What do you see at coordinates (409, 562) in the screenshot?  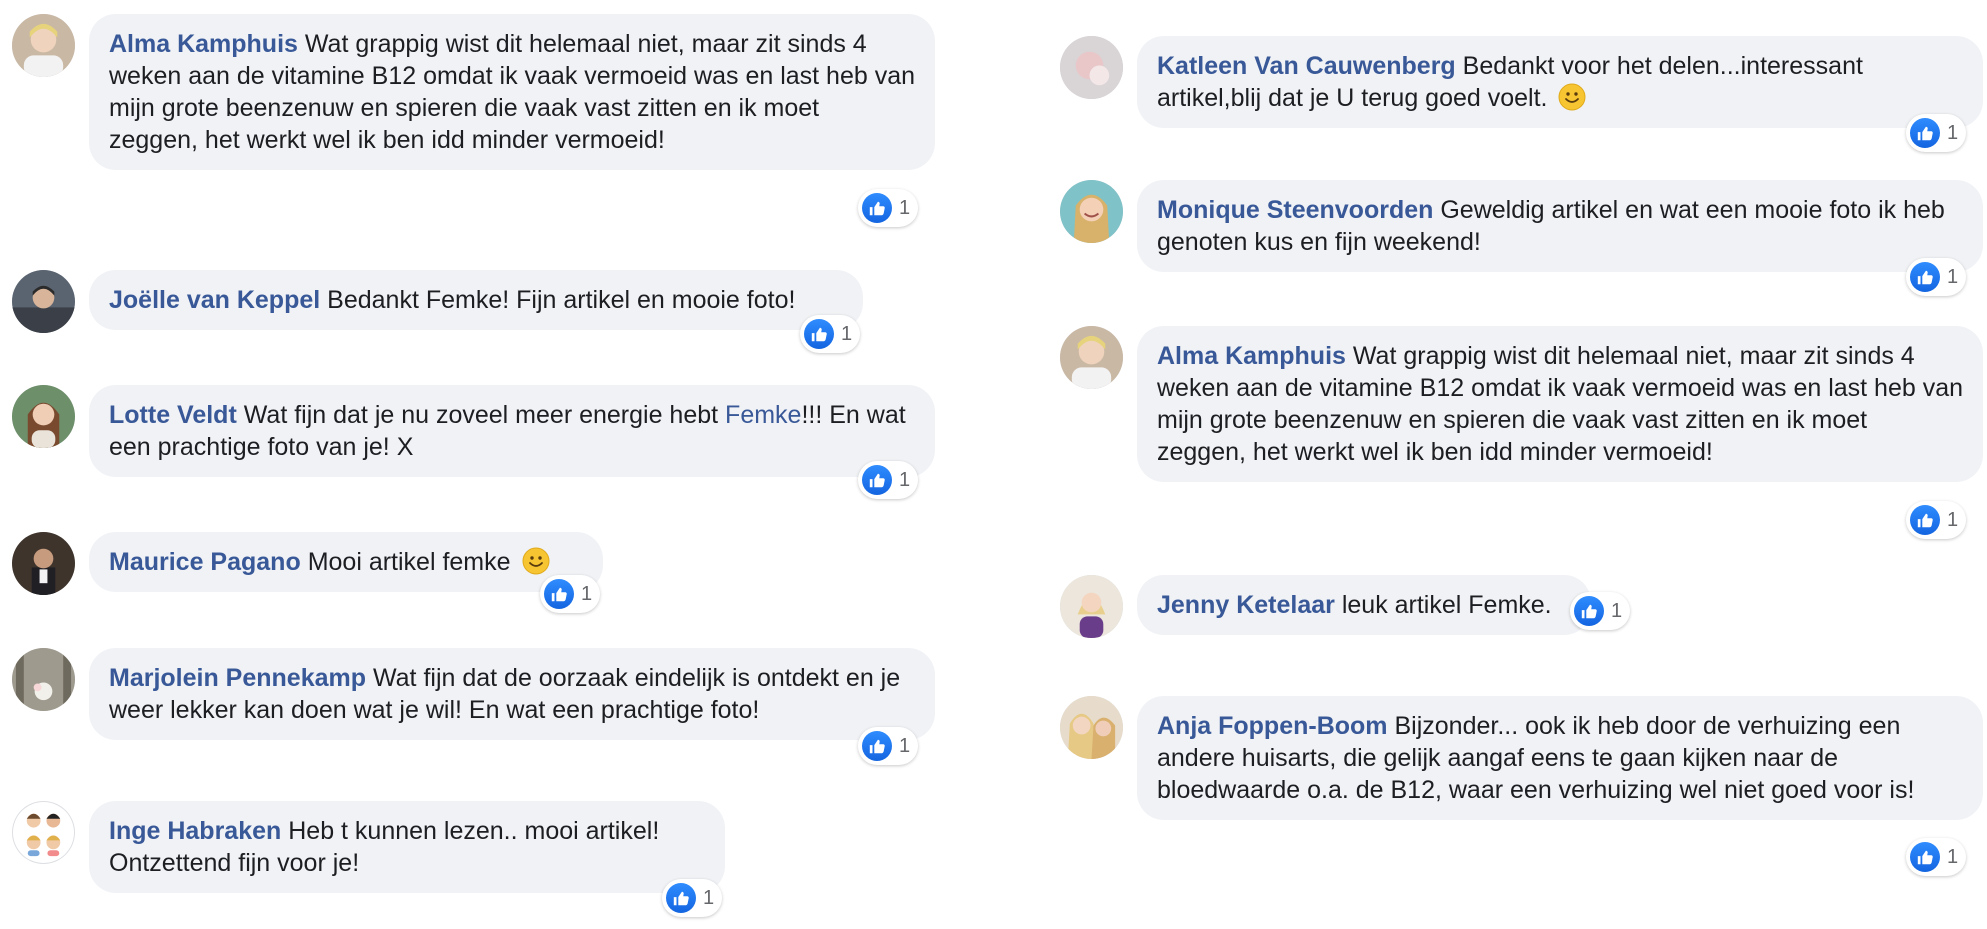 I see `comment-text: Mooi artikel femke` at bounding box center [409, 562].